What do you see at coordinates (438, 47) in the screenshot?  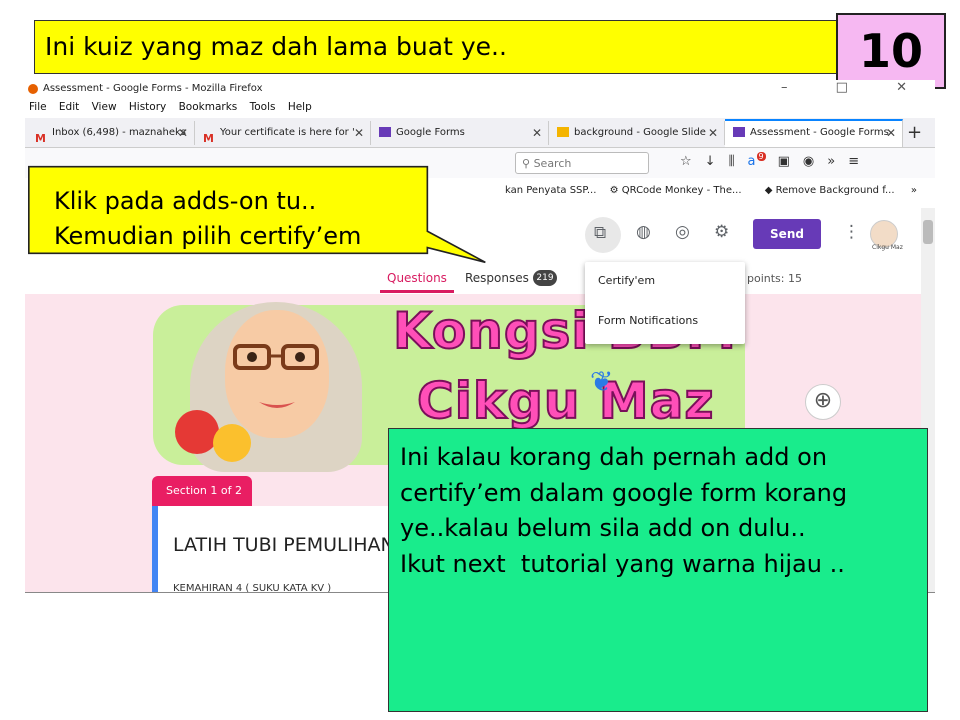 I see `slide-title-banner: Ini kuiz yang maz dah lama buat ye..` at bounding box center [438, 47].